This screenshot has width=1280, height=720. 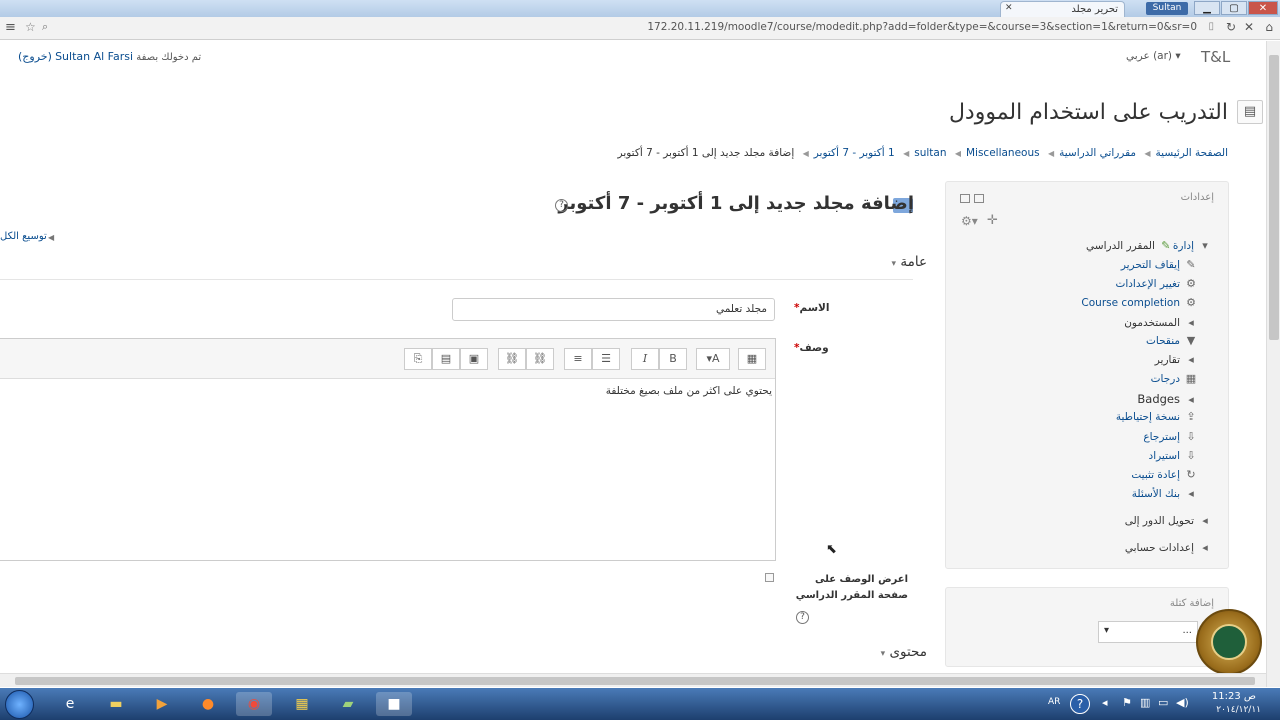 What do you see at coordinates (1215, 57) in the screenshot?
I see `site-shortname: T&L` at bounding box center [1215, 57].